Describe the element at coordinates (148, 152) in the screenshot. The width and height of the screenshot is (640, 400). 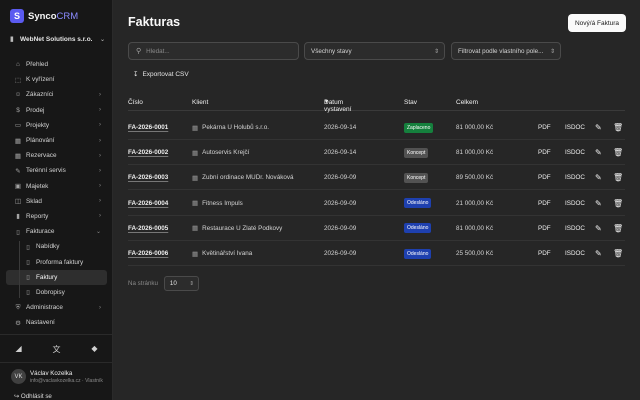
I see `invoice-number-link: FA-2026-0002` at that location.